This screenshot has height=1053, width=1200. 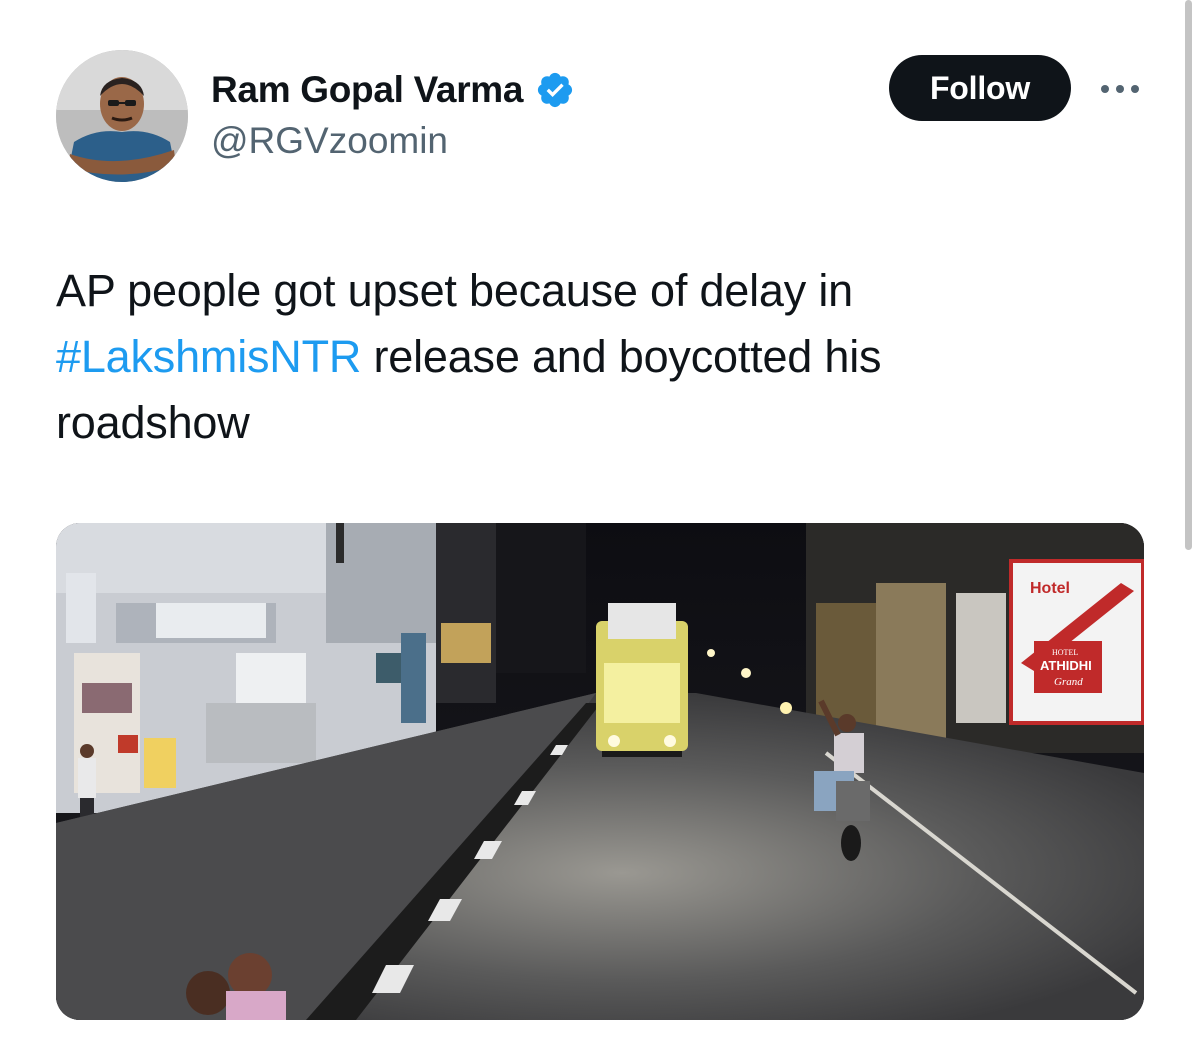 I want to click on follow-button: Follow, so click(x=980, y=88).